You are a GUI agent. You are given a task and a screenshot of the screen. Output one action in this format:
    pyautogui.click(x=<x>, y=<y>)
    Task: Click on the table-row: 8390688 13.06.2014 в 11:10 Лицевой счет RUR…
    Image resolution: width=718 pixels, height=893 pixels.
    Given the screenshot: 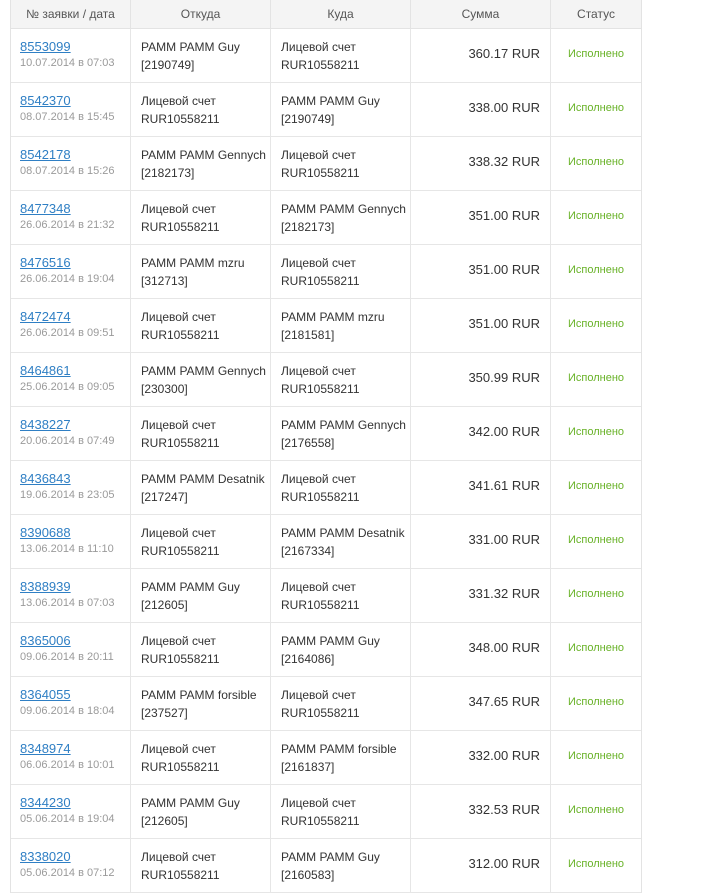 What is the action you would take?
    pyautogui.click(x=326, y=542)
    